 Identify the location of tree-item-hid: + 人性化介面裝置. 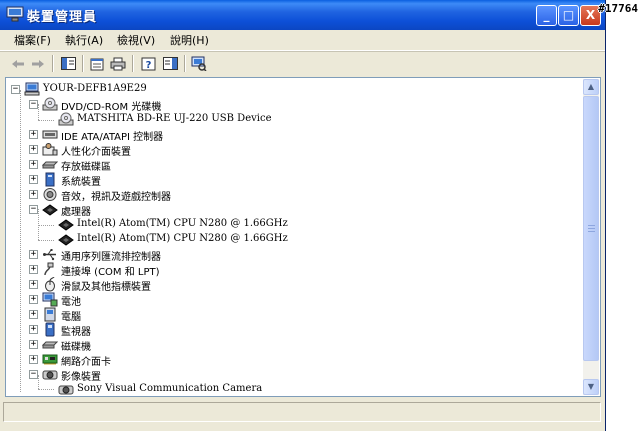
(286, 150).